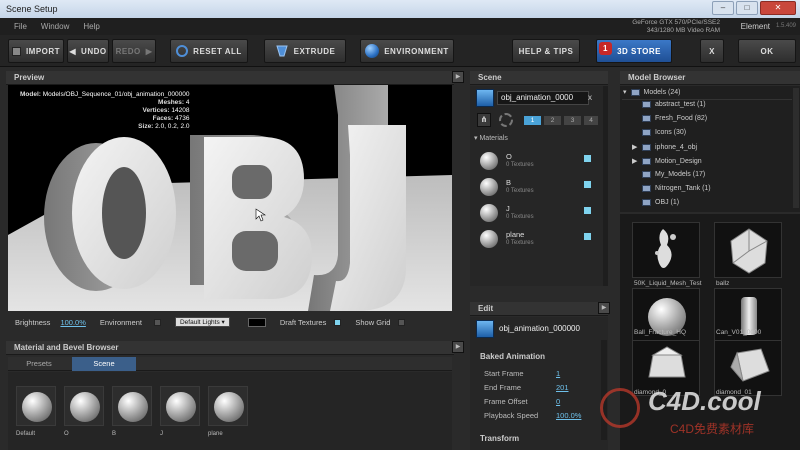  I want to click on 3d-store-button: 1 3D STORE, so click(634, 51).